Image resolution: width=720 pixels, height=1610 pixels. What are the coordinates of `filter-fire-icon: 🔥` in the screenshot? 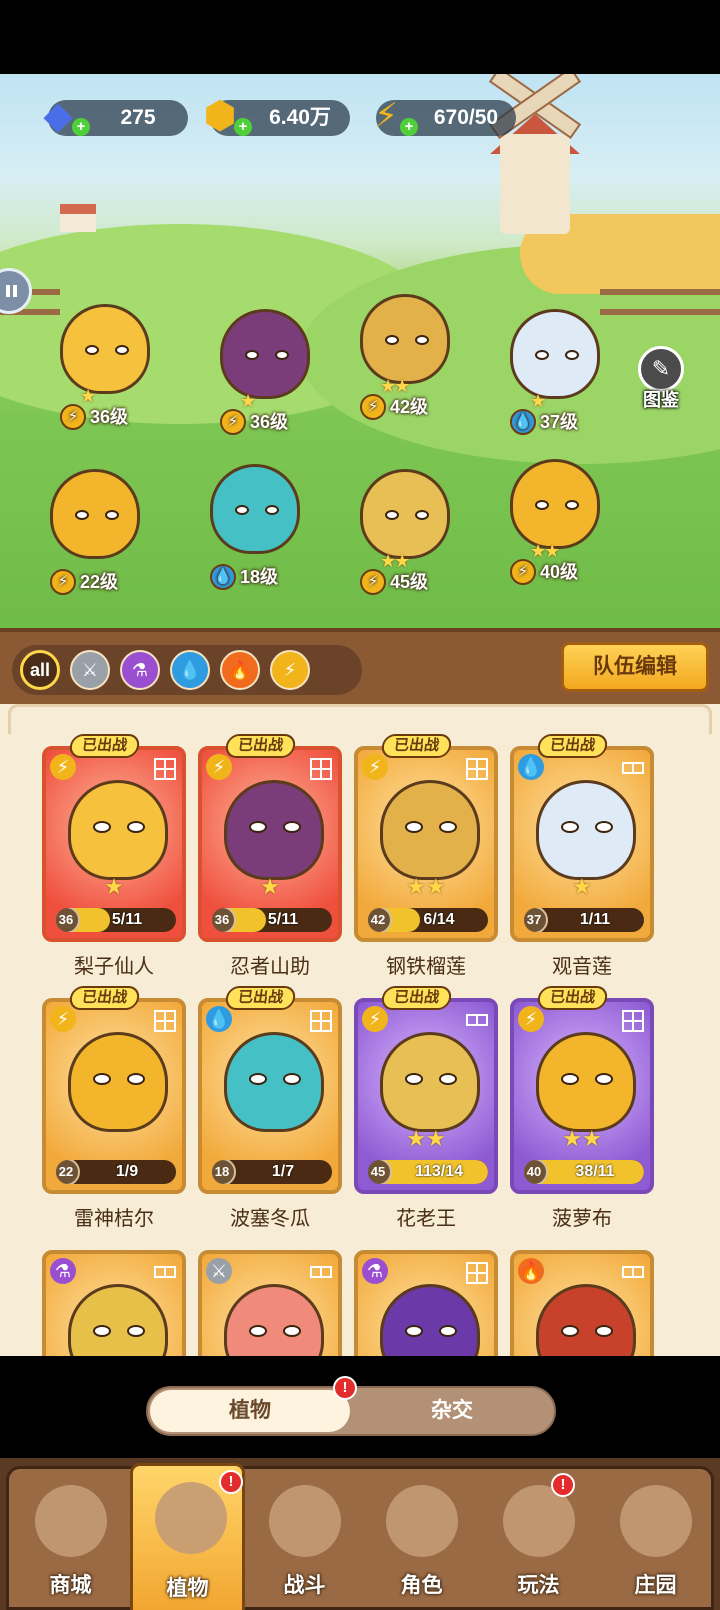 It's located at (240, 670).